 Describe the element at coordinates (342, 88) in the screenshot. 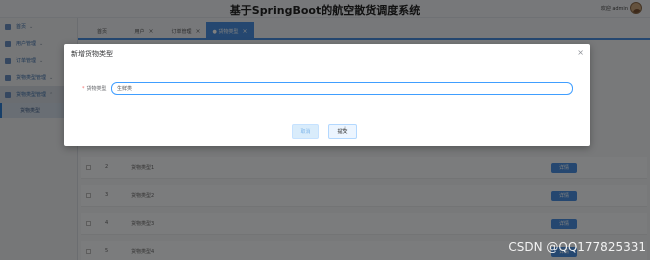

I see `cargo-type-input` at that location.